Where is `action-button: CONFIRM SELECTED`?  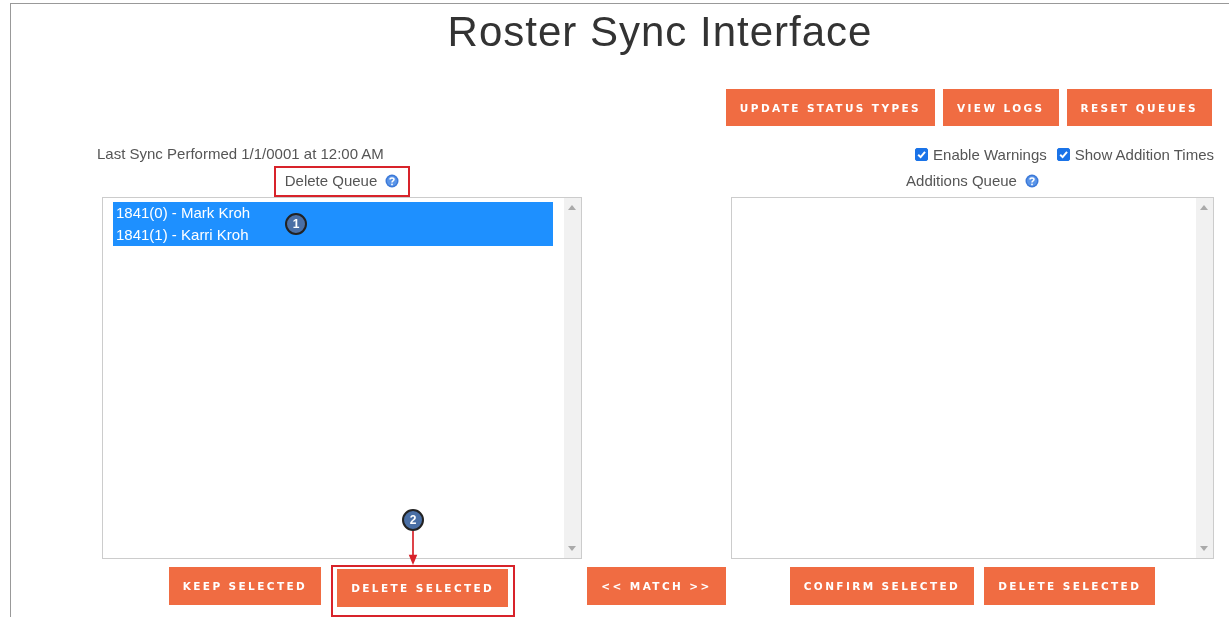 action-button: CONFIRM SELECTED is located at coordinates (882, 586).